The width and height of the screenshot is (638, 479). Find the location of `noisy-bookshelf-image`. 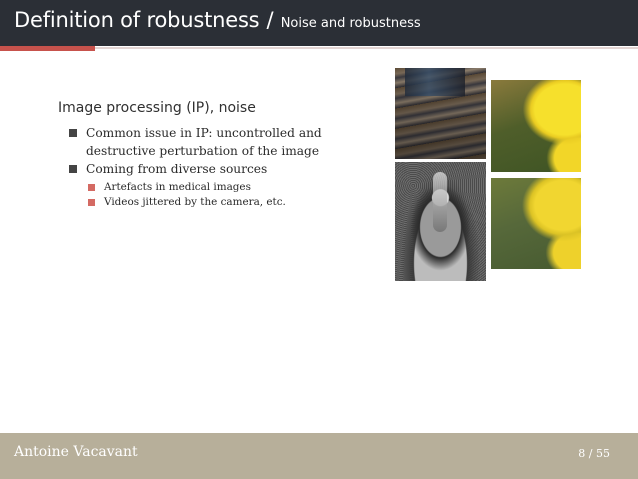

noisy-bookshelf-image is located at coordinates (440, 113).